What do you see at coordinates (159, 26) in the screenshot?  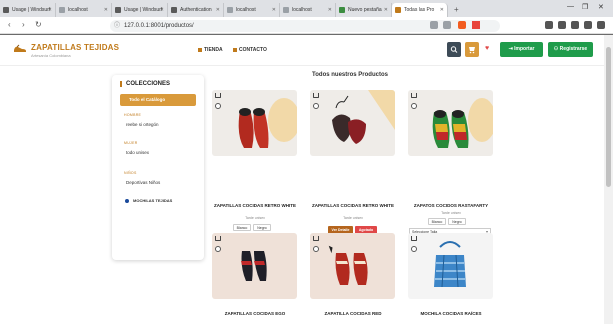 I see `address-url: 127.0.0.1:8001/productos/` at bounding box center [159, 26].